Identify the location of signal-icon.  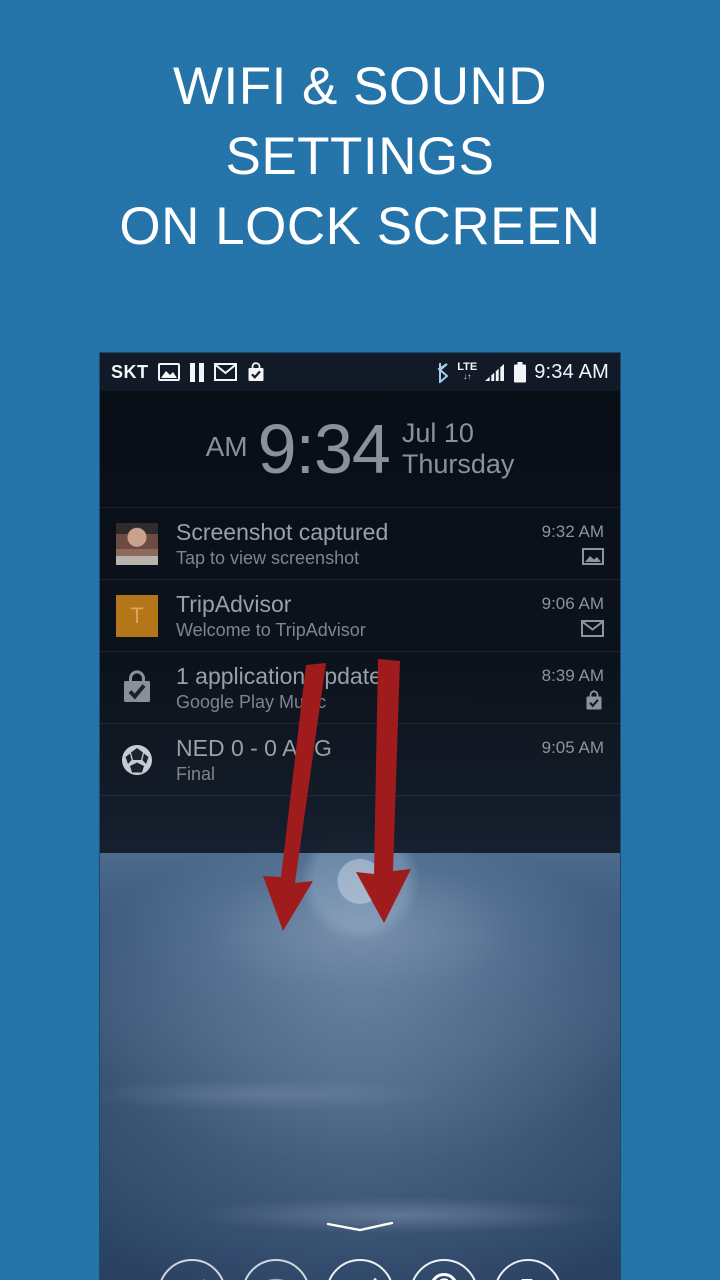
(495, 372).